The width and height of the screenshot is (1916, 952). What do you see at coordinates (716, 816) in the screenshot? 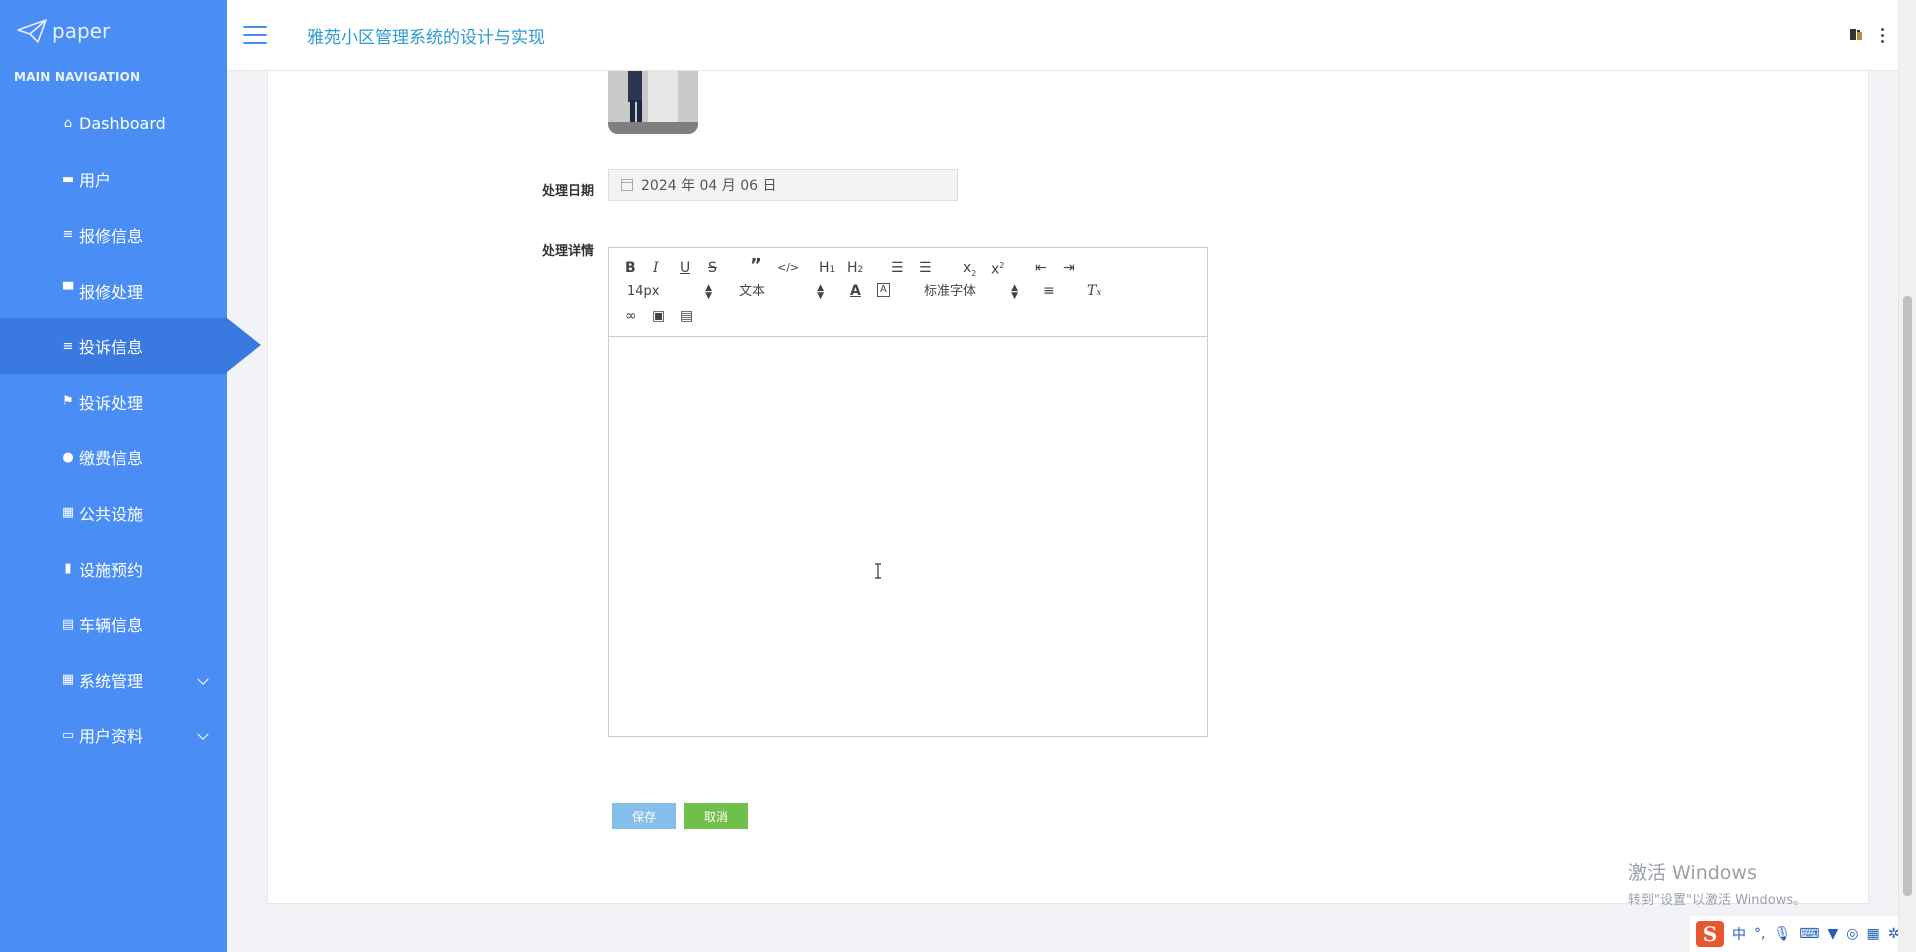
I see `cancel-button: 取消` at bounding box center [716, 816].